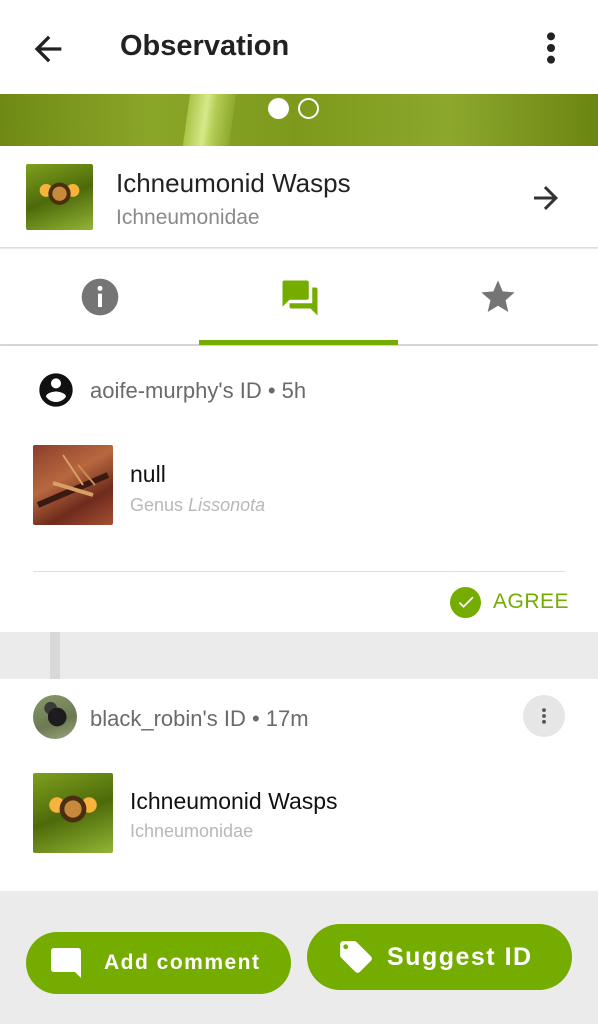 This screenshot has width=598, height=1024. What do you see at coordinates (546, 198) in the screenshot?
I see `arrow-forward-icon` at bounding box center [546, 198].